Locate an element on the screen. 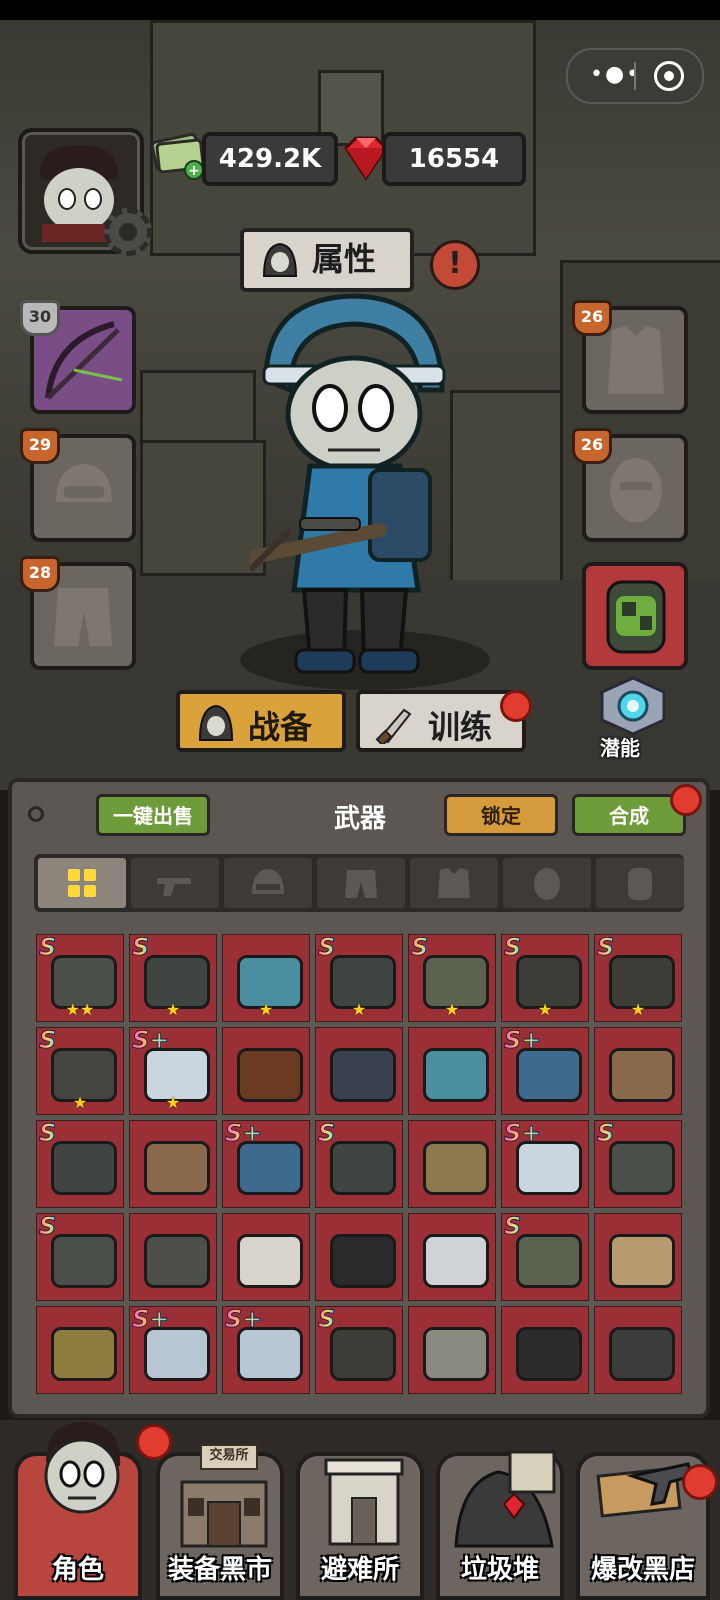 The width and height of the screenshot is (720, 1600). all-icon is located at coordinates (82, 883).